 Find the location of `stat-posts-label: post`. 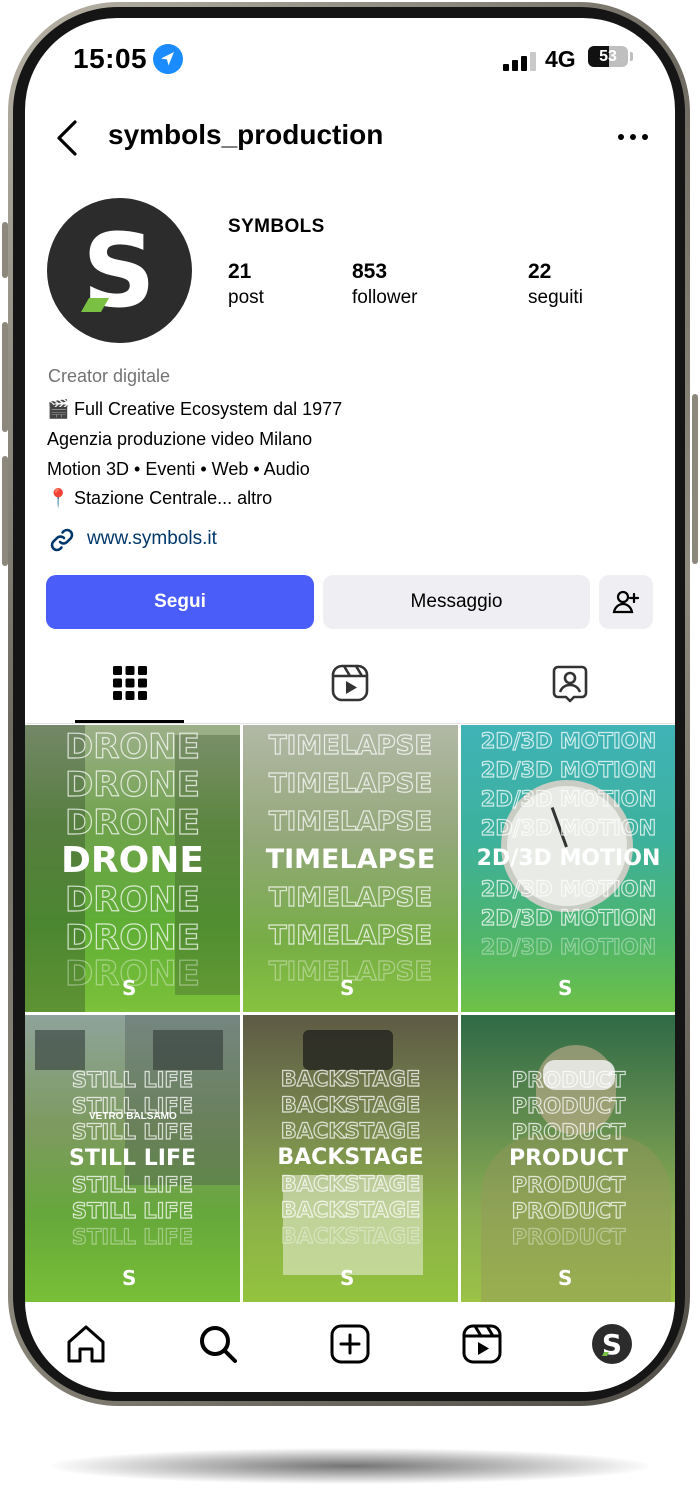

stat-posts-label: post is located at coordinates (246, 297).